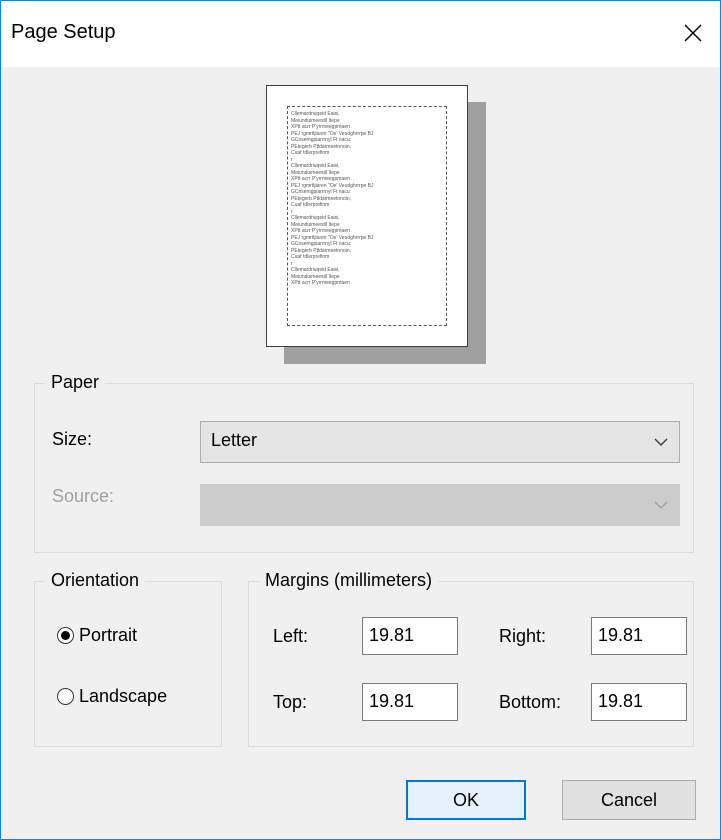  What do you see at coordinates (108, 635) in the screenshot?
I see `portrait-label: Portrait` at bounding box center [108, 635].